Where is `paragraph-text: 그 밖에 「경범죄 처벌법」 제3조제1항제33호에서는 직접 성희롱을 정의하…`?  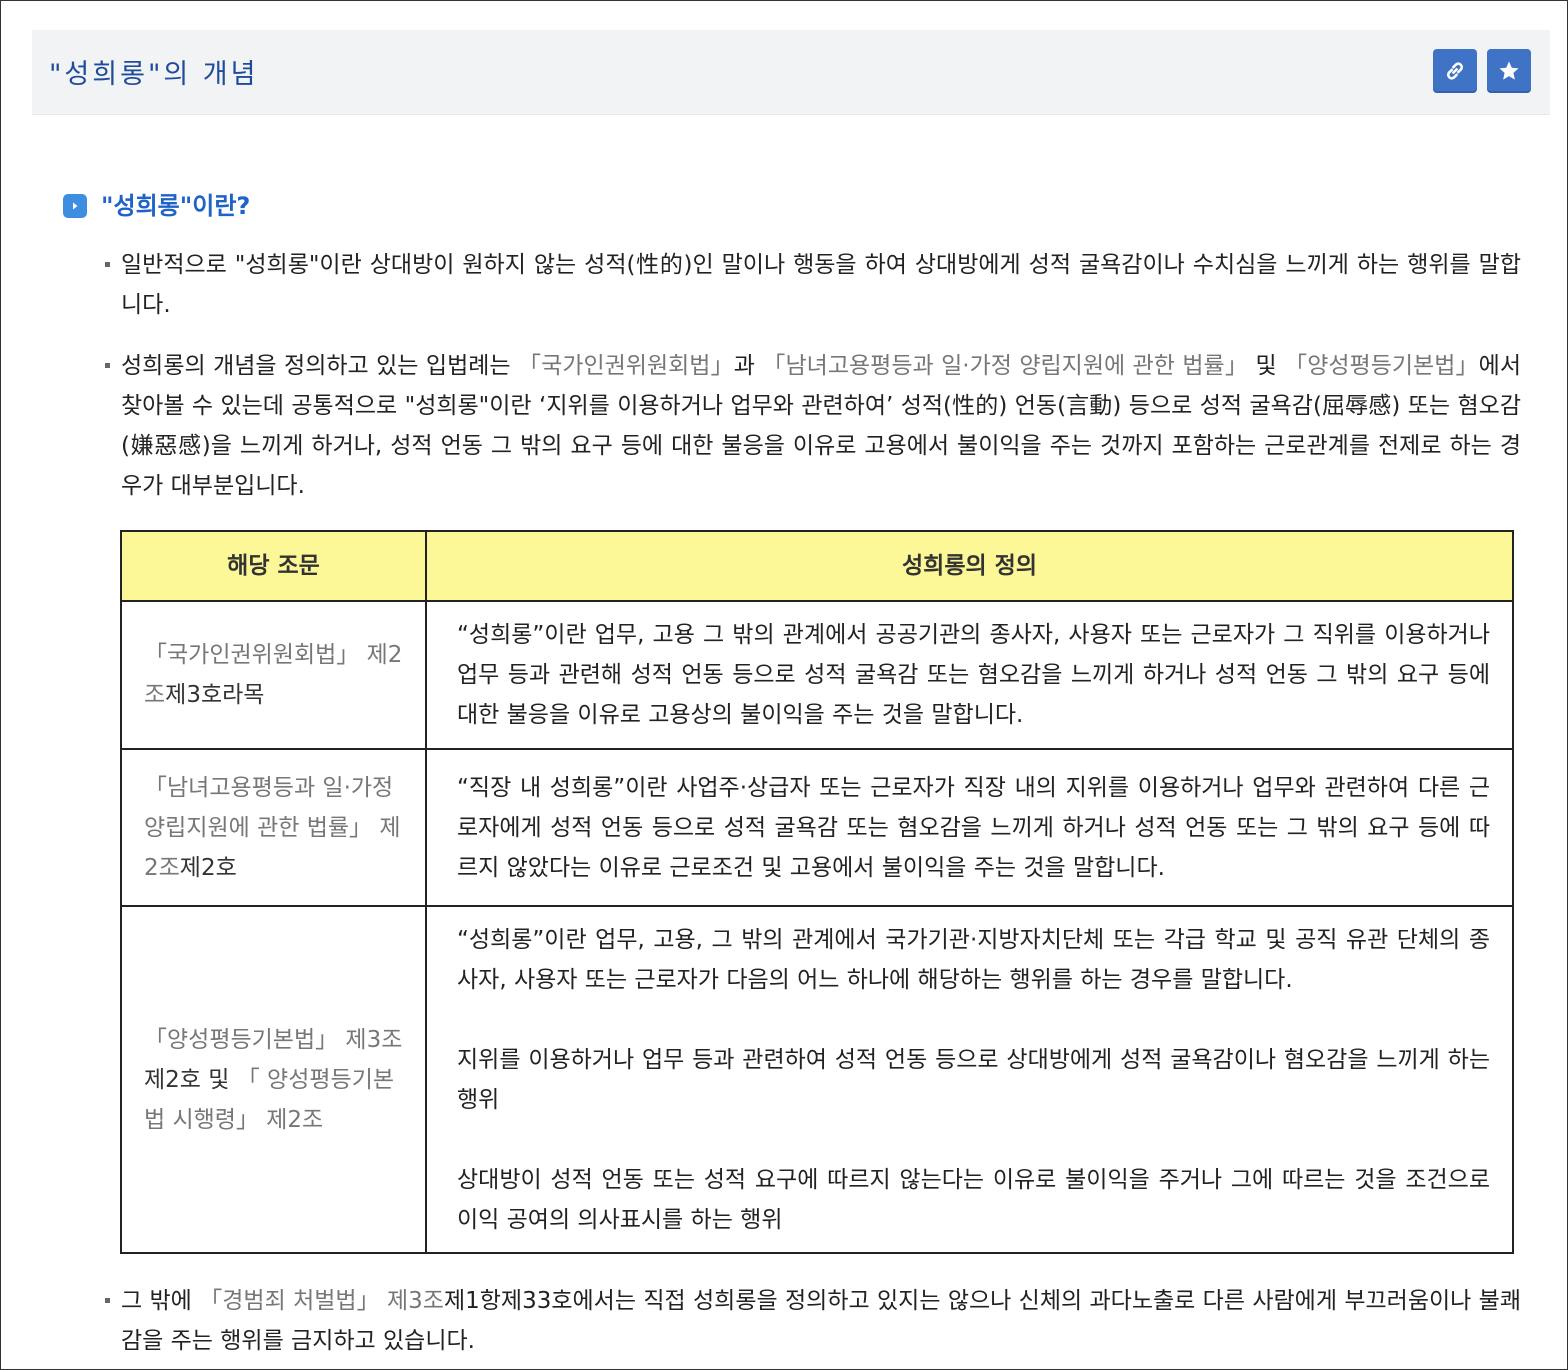 paragraph-text: 그 밖에 「경범죄 처벌법」 제3조제1항제33호에서는 직접 성희롱을 정의하… is located at coordinates (813, 1321).